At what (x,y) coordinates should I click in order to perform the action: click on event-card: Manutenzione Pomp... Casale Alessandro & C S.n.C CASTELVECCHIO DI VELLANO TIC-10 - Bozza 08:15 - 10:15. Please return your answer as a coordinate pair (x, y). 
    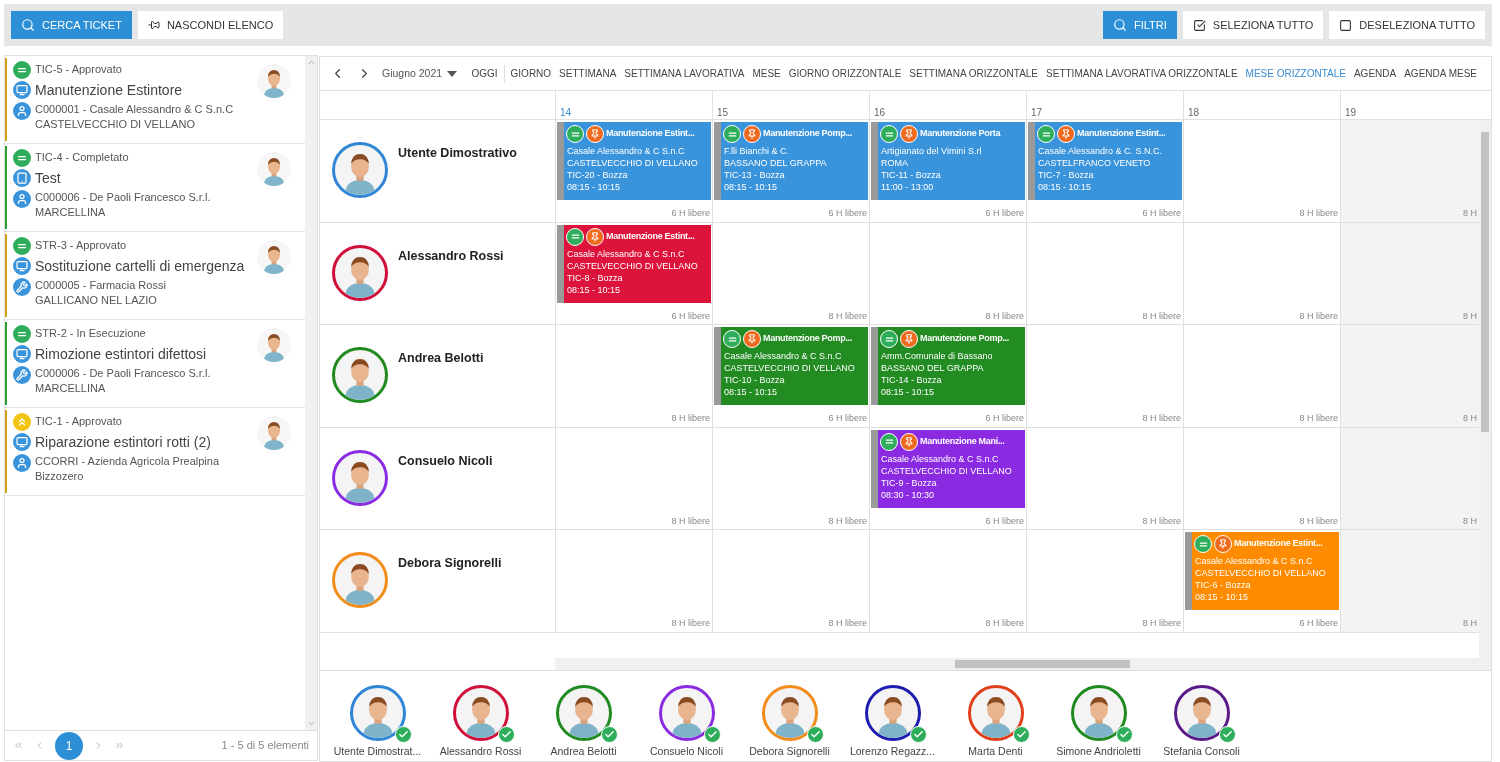
    Looking at the image, I should click on (791, 366).